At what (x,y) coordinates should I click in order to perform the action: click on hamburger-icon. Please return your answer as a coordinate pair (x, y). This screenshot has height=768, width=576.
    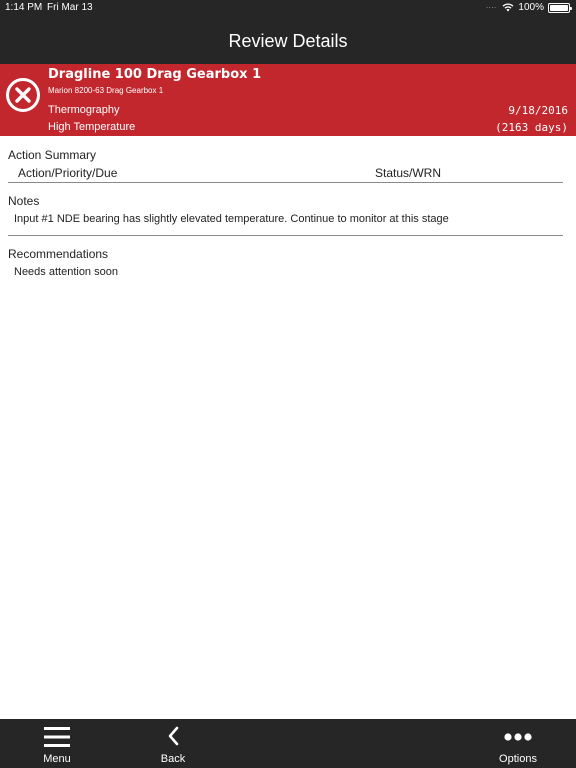
    Looking at the image, I should click on (57, 737).